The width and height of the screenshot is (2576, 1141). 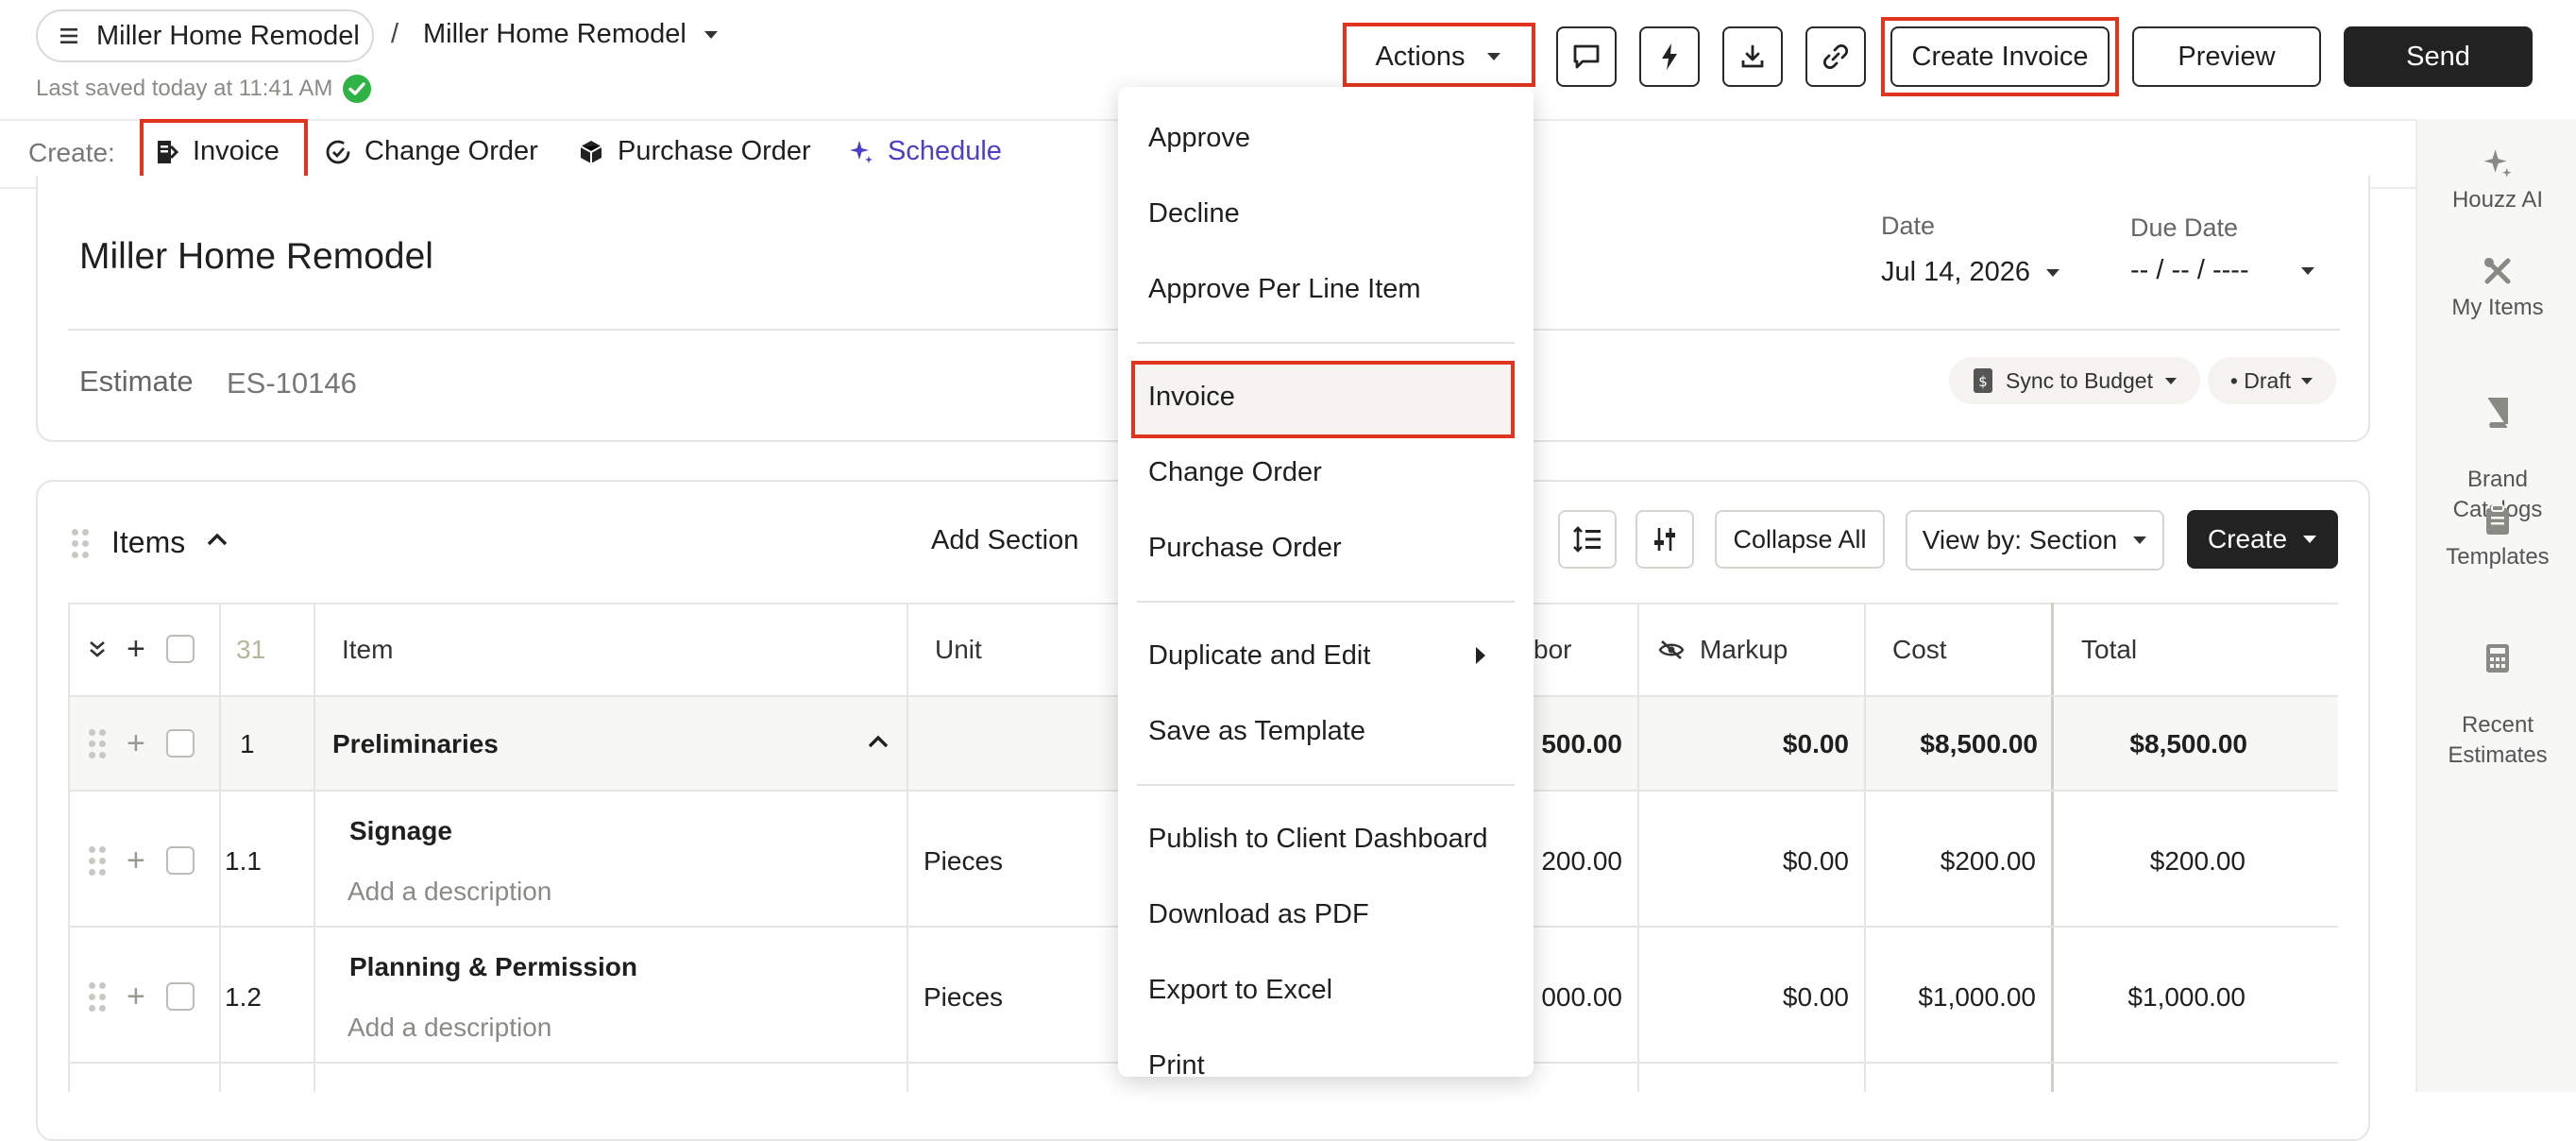 I want to click on sidebar-item-recent-estimates: Recent Estimates, so click(x=2496, y=692).